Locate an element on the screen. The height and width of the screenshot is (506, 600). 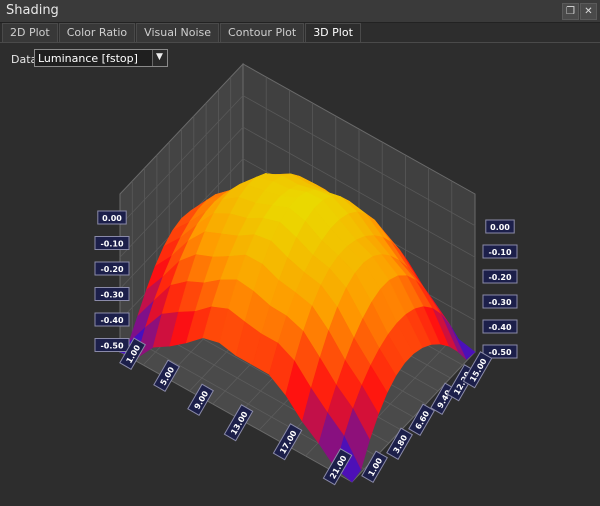
z-tick-right: -0.30 is located at coordinates (500, 301).